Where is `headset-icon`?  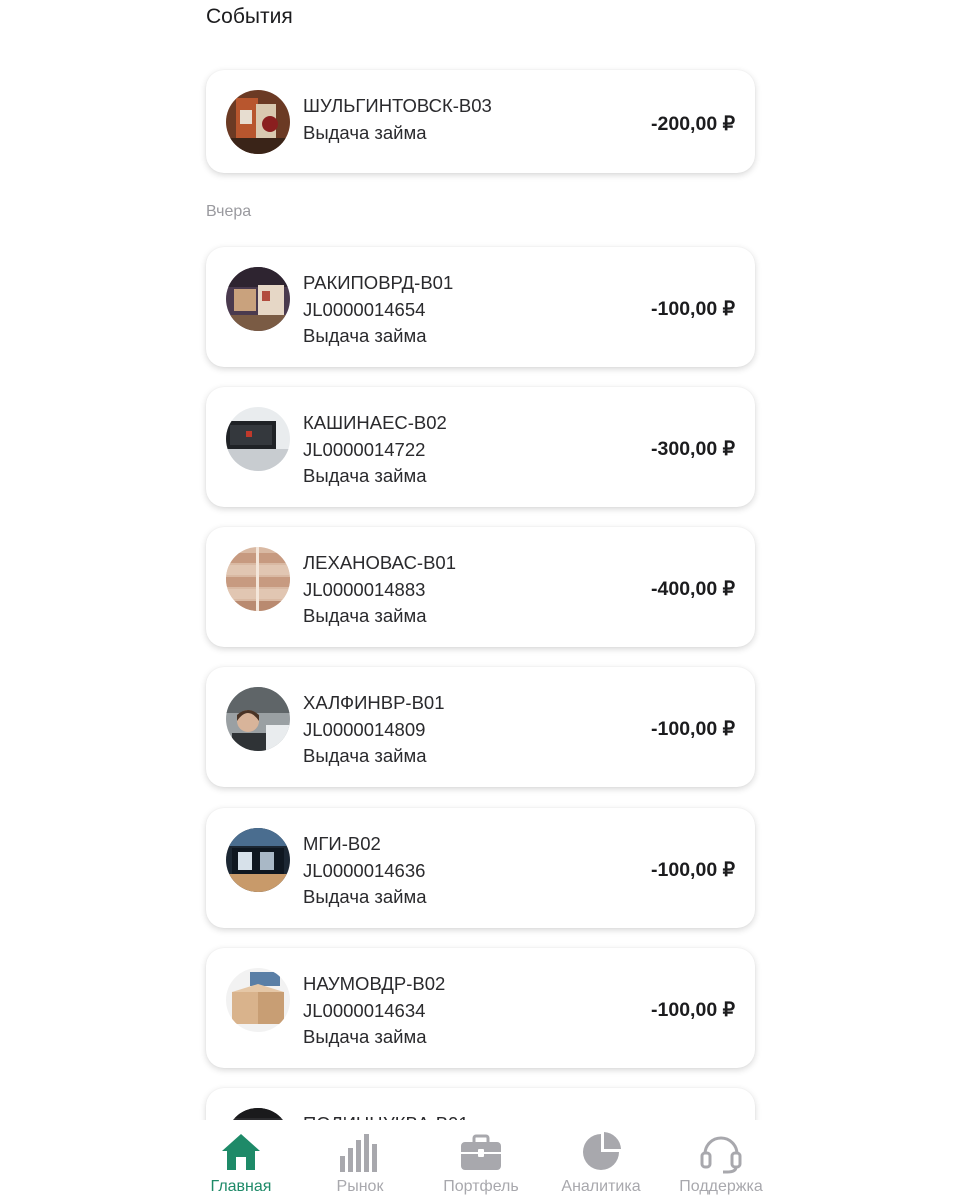
headset-icon is located at coordinates (721, 1152).